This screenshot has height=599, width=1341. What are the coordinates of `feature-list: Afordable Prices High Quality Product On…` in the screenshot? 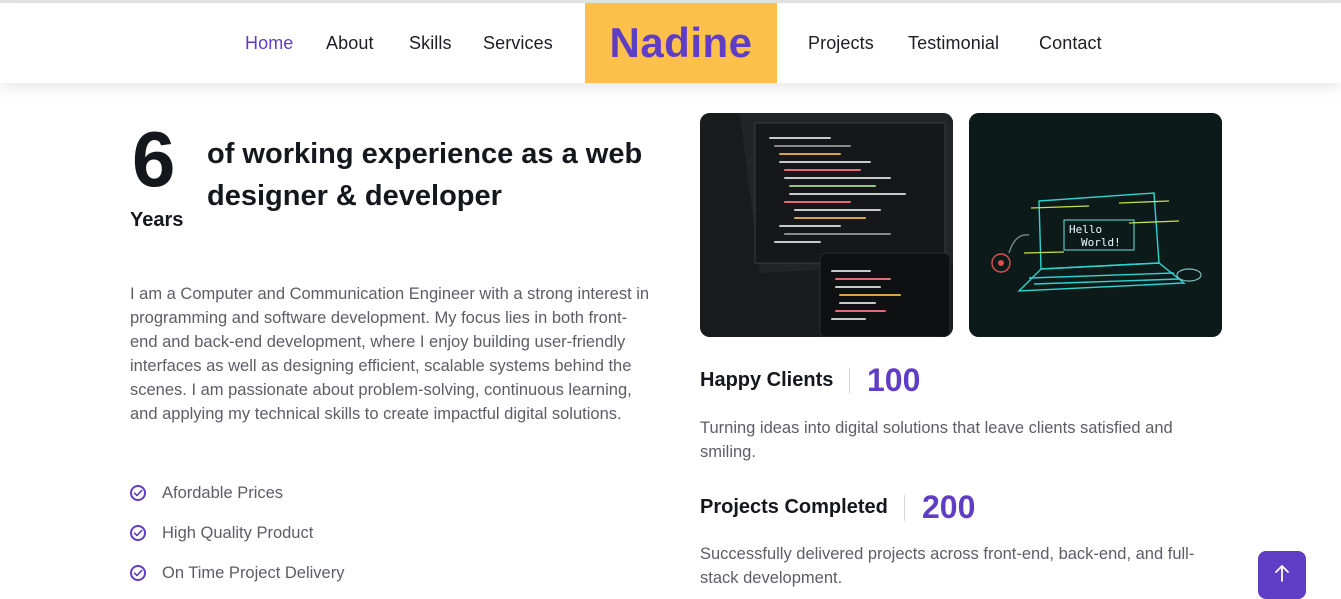 It's located at (237, 533).